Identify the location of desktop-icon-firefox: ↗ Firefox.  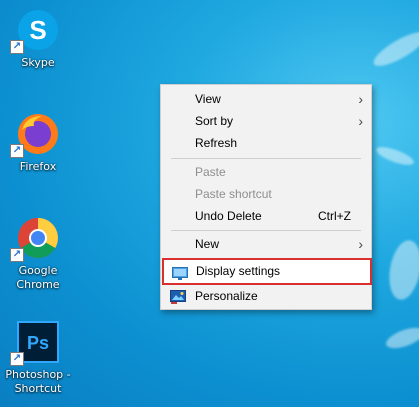
(38, 143).